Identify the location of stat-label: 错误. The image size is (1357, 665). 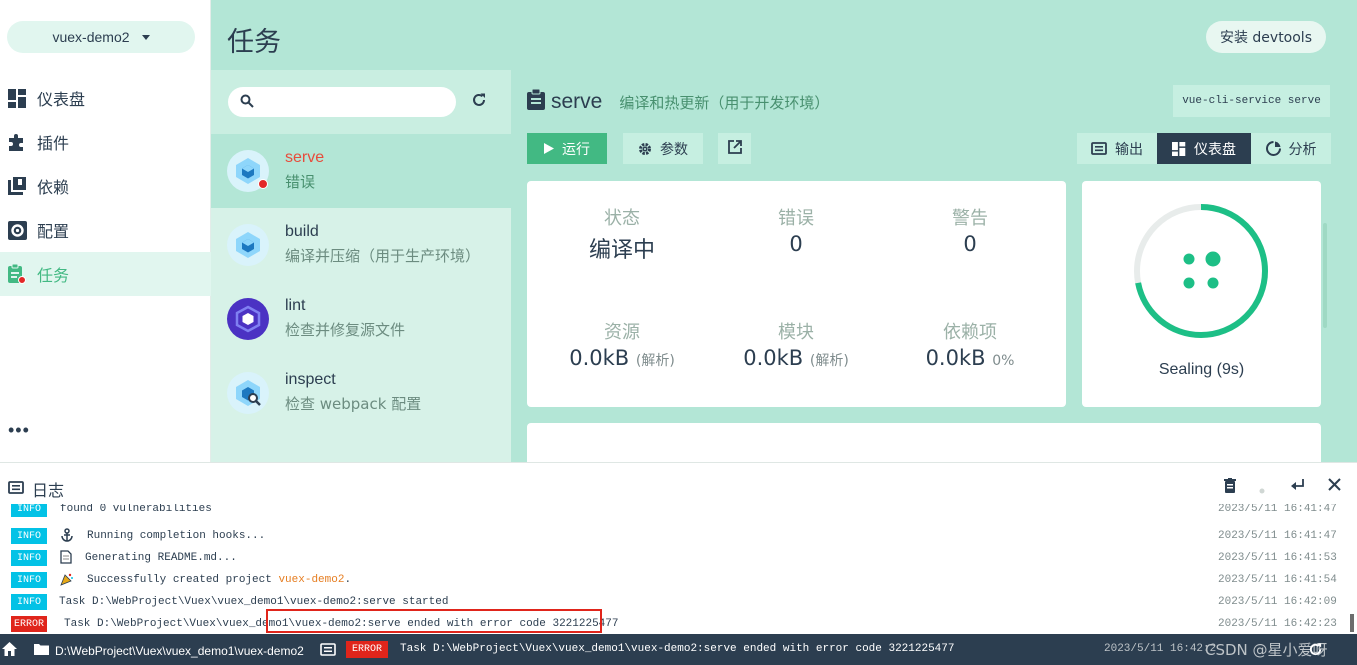
(796, 218).